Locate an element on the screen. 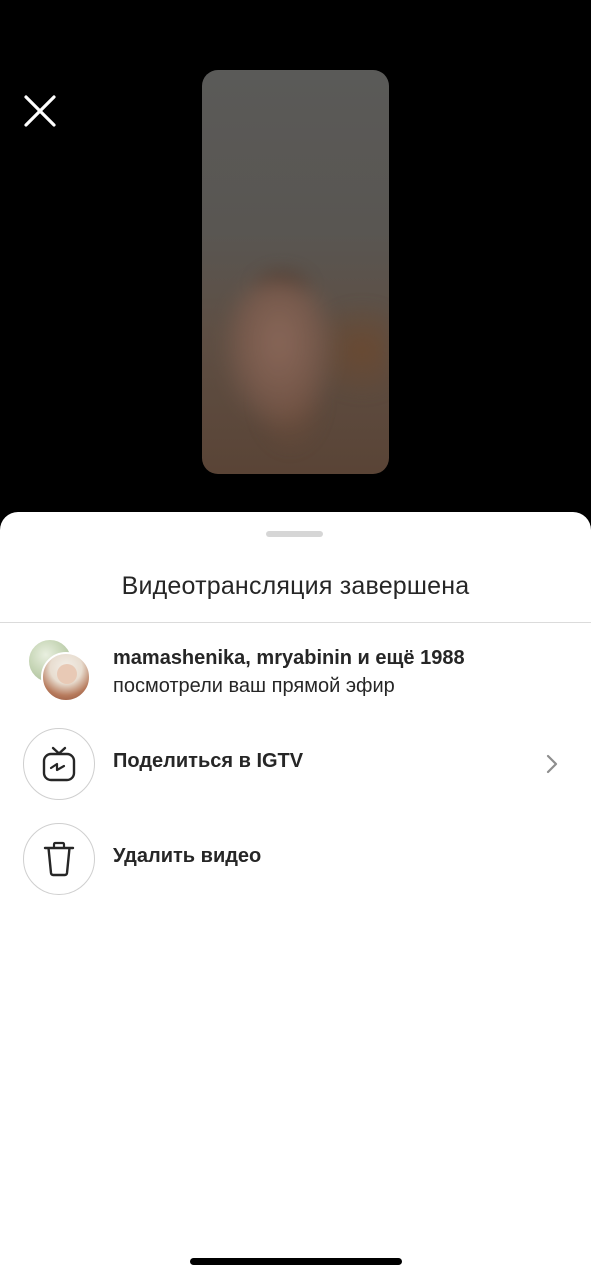 This screenshot has height=1280, width=591. trash-icon-circle is located at coordinates (59, 859).